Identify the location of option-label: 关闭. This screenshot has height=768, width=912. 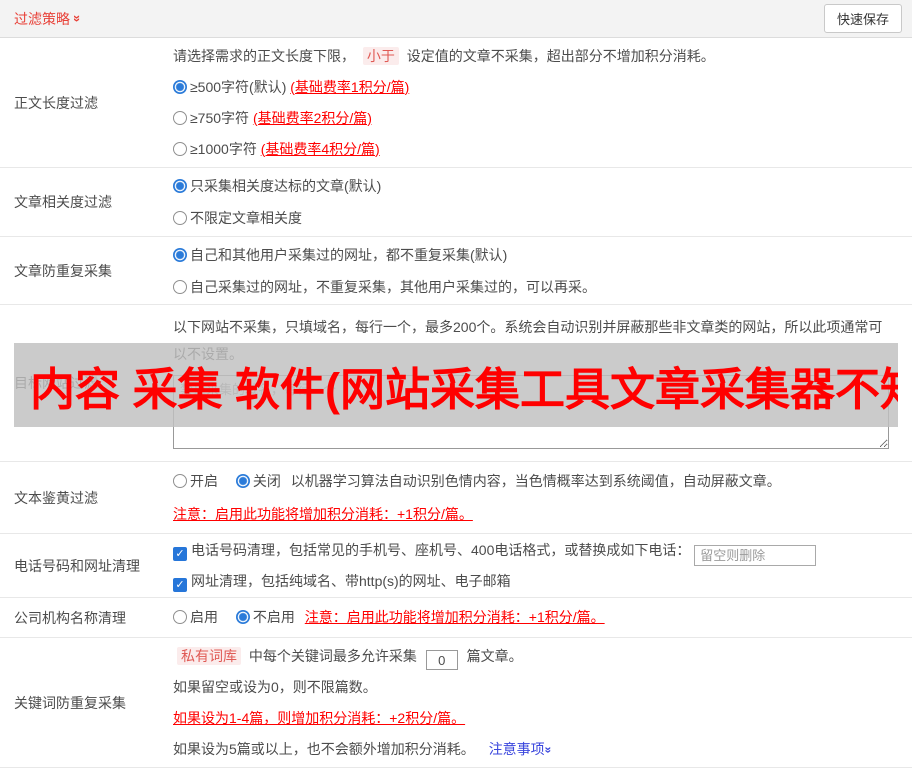
(266, 480).